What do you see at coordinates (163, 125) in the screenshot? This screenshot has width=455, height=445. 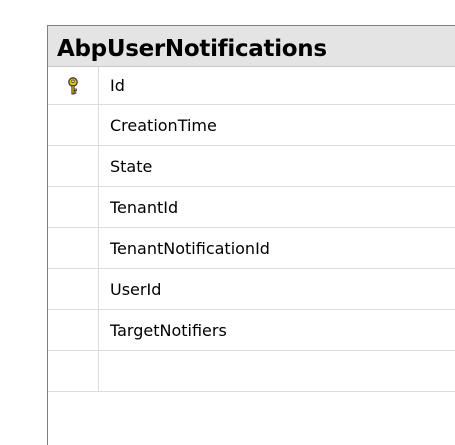 I see `column-name: CreationTime` at bounding box center [163, 125].